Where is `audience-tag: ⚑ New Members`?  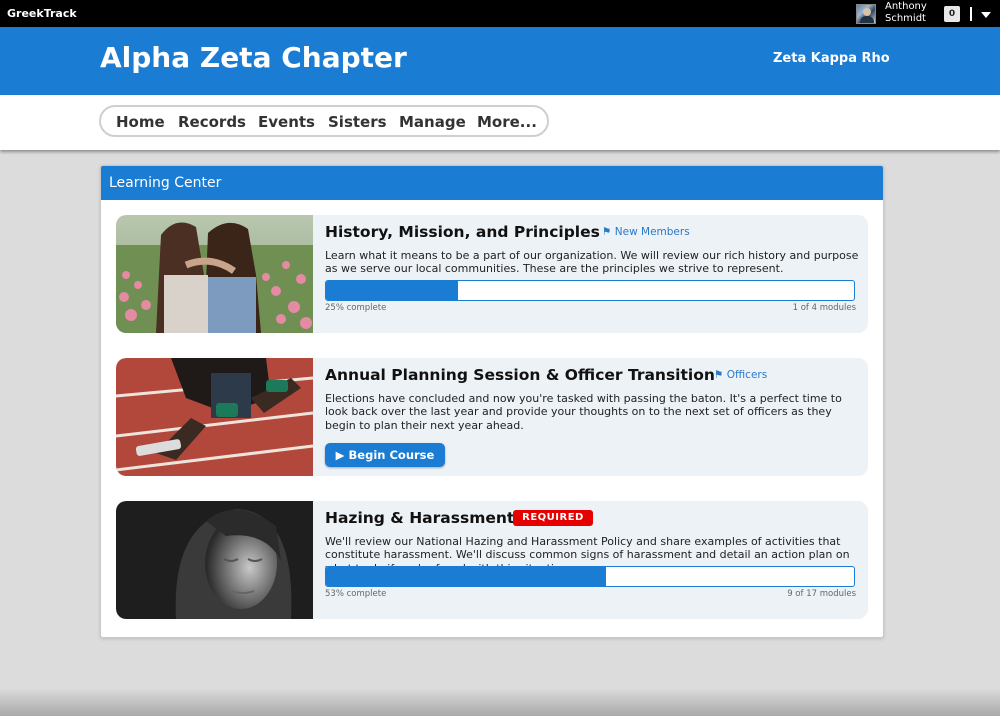 audience-tag: ⚑ New Members is located at coordinates (646, 232).